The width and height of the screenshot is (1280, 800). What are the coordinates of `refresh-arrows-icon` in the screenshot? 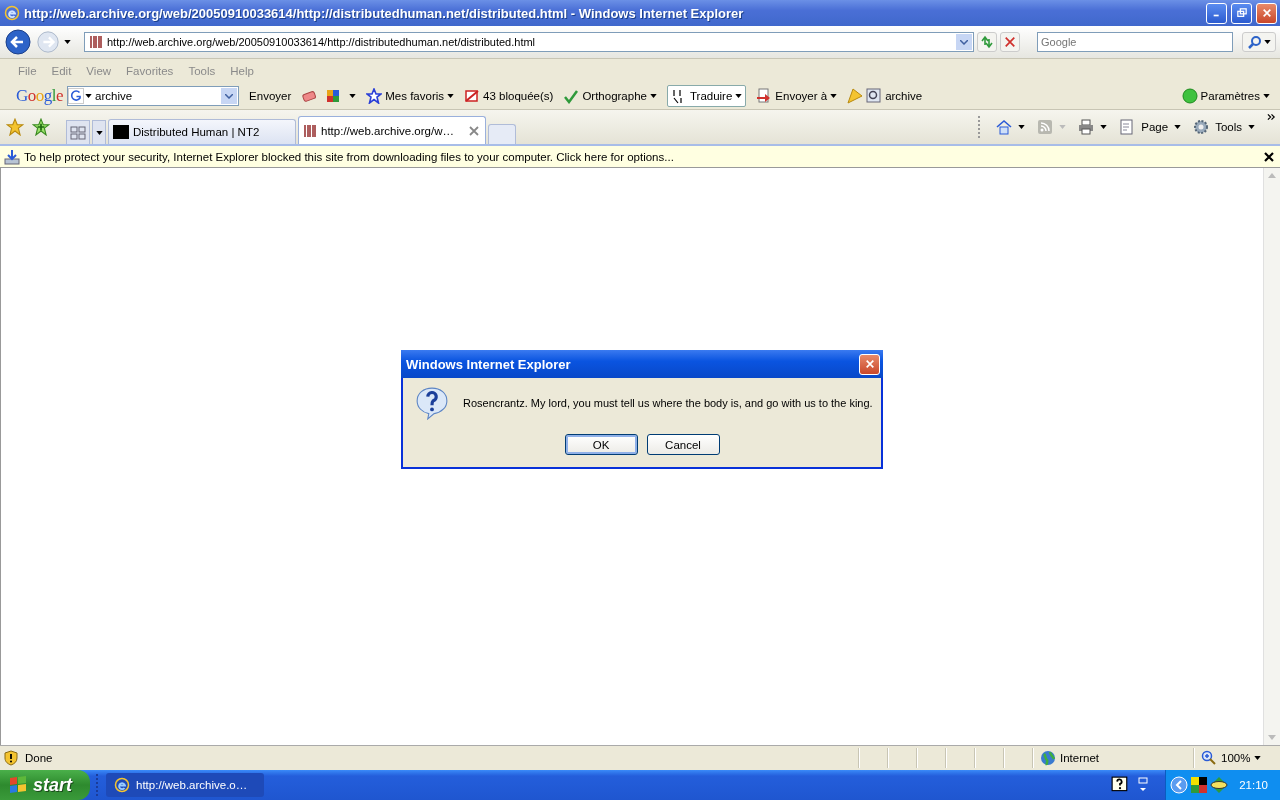 It's located at (987, 42).